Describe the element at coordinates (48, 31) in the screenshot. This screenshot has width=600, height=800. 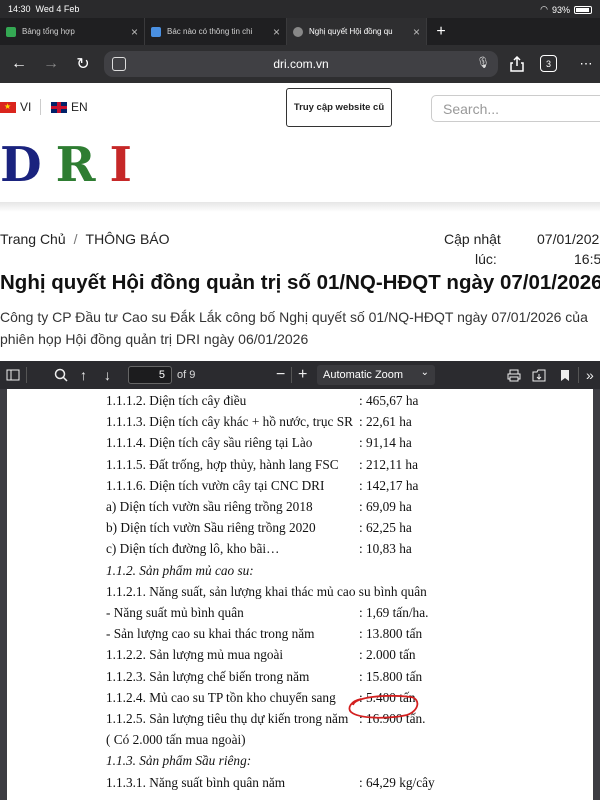
I see `tab-label: Bảng tổng hợp` at that location.